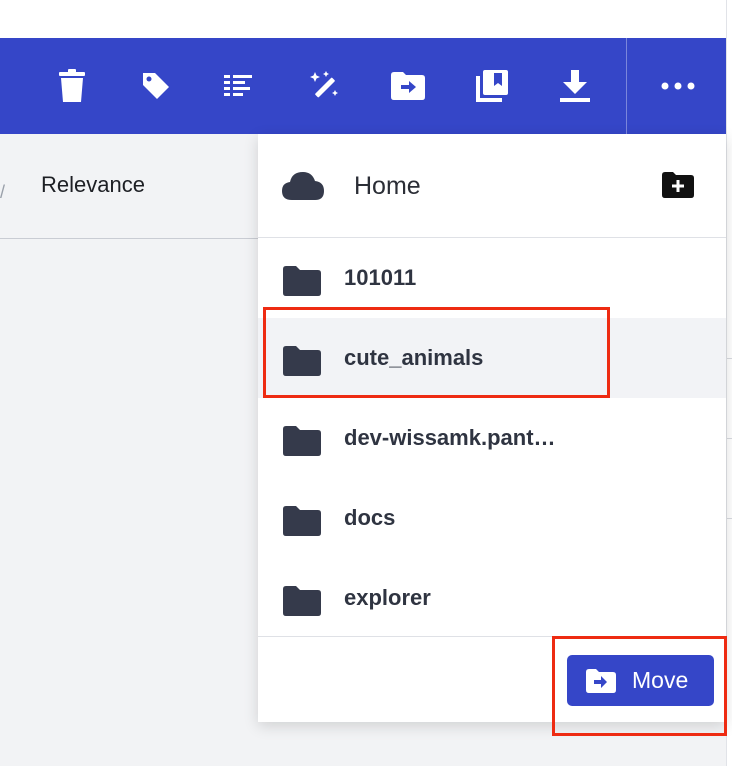 The height and width of the screenshot is (766, 732). What do you see at coordinates (380, 277) in the screenshot?
I see `folder-name: 101011` at bounding box center [380, 277].